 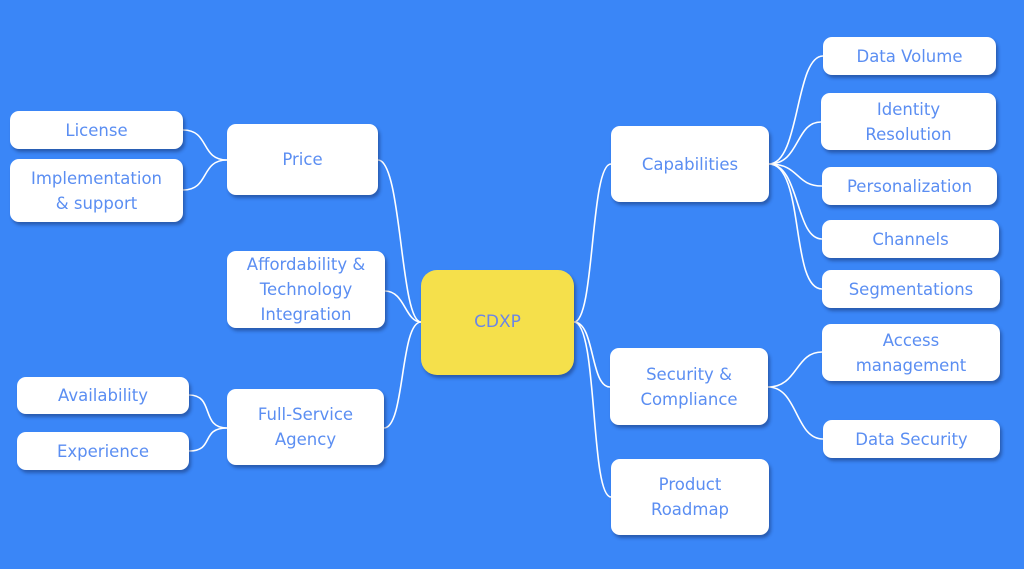 I want to click on node-access-management: Access management, so click(x=911, y=352).